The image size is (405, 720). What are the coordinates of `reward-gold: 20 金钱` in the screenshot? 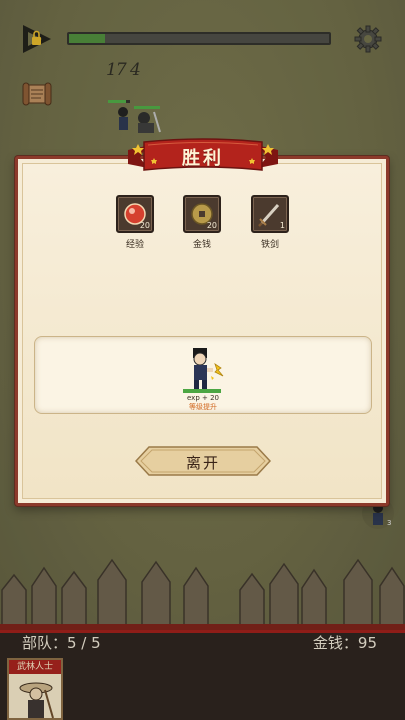 It's located at (202, 222).